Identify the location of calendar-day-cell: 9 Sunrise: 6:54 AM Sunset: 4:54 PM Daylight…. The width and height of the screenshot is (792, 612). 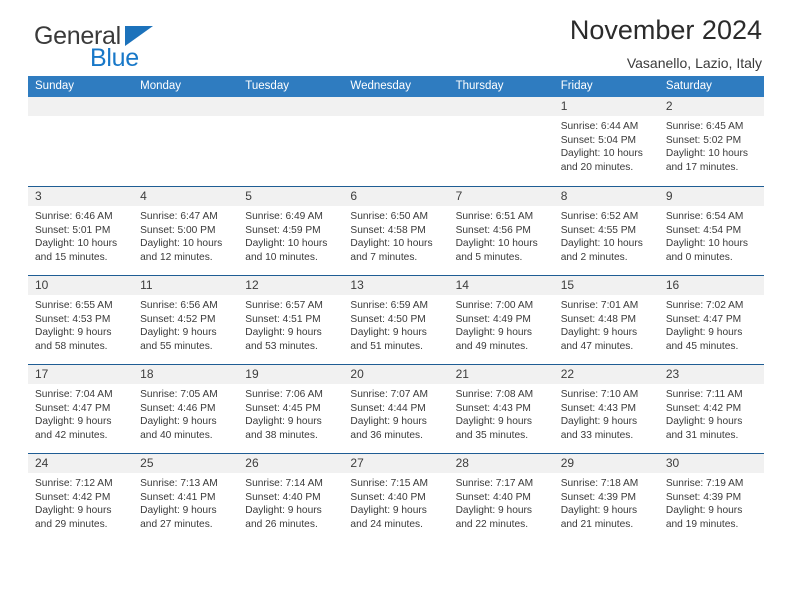
(711, 231).